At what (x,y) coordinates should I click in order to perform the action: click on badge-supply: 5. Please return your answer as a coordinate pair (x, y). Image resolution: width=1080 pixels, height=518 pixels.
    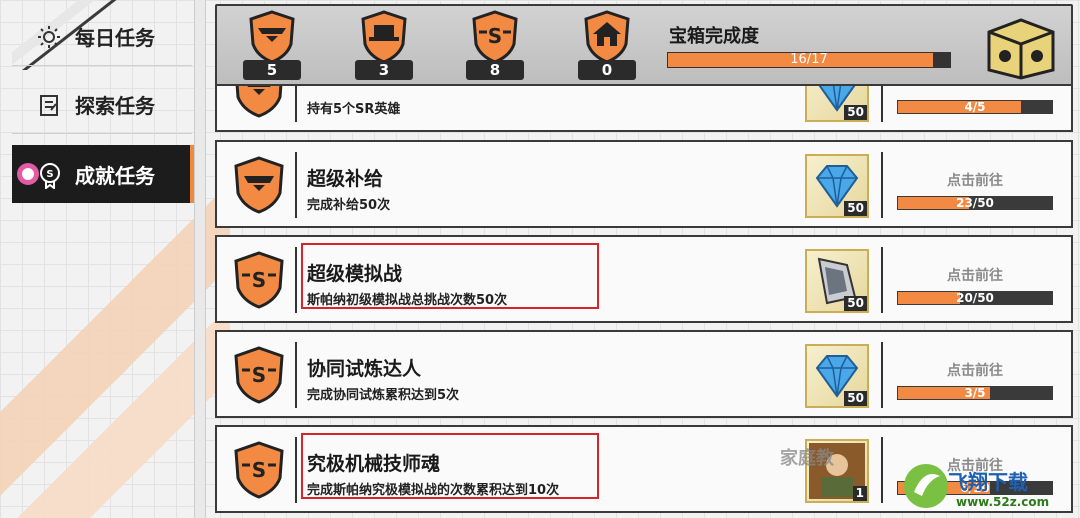
    Looking at the image, I should click on (272, 47).